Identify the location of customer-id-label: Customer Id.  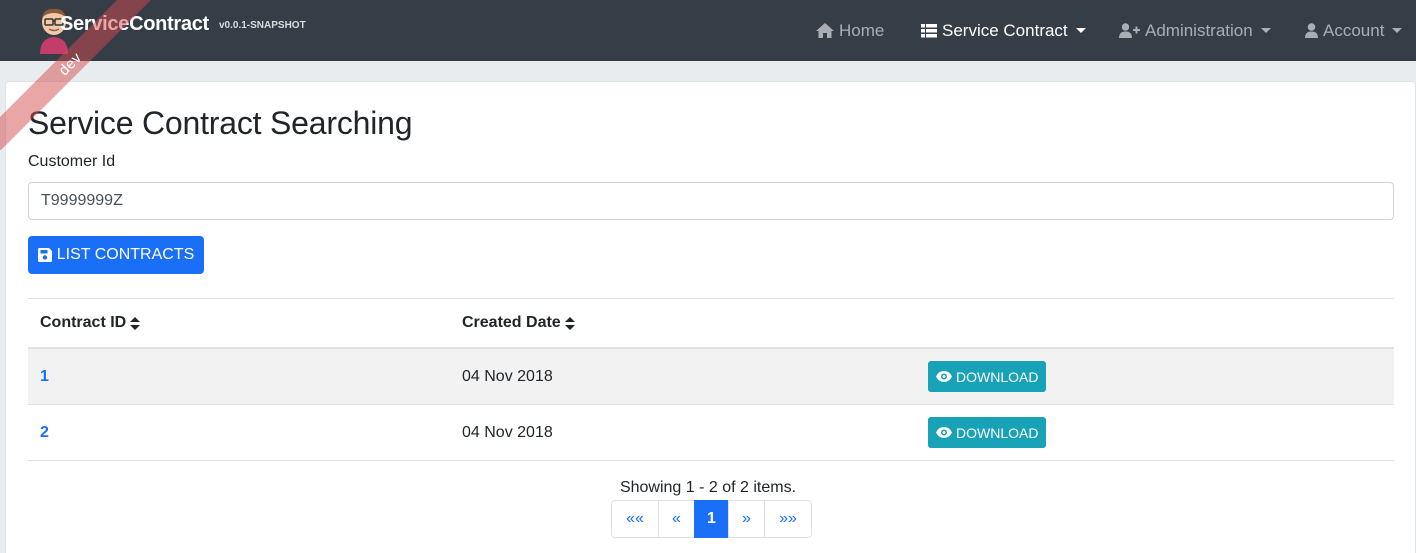
(72, 161).